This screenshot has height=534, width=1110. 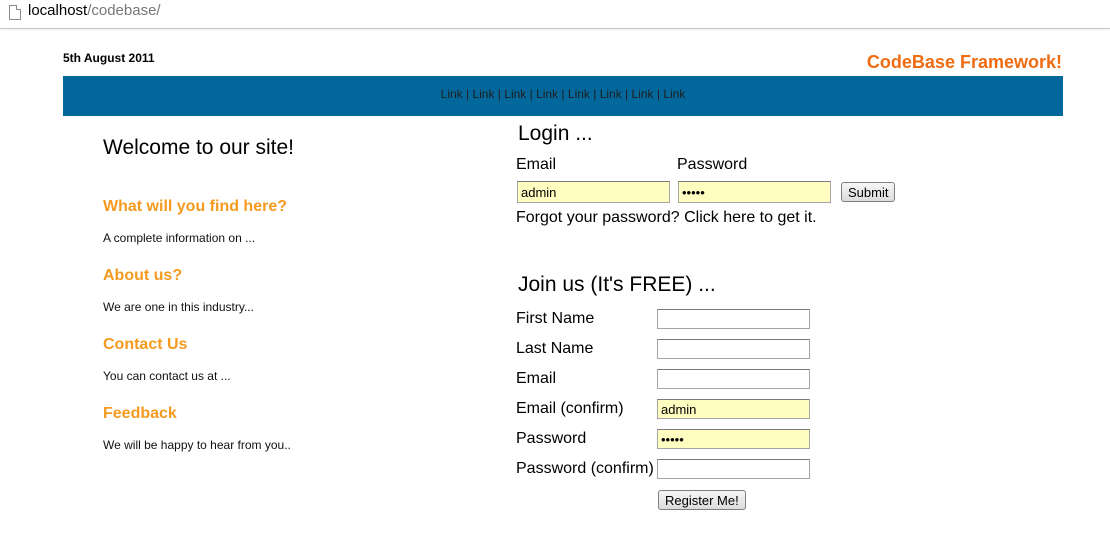 What do you see at coordinates (15, 12) in the screenshot?
I see `page-icon` at bounding box center [15, 12].